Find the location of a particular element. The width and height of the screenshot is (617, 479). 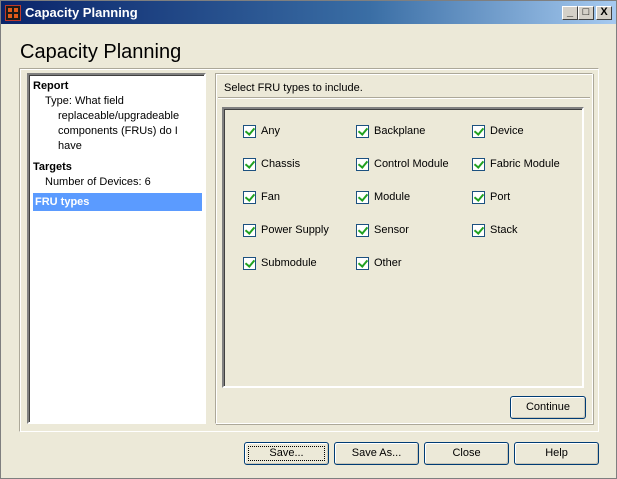

nav-report-line-3: components (FRUs) do I is located at coordinates (118, 131).